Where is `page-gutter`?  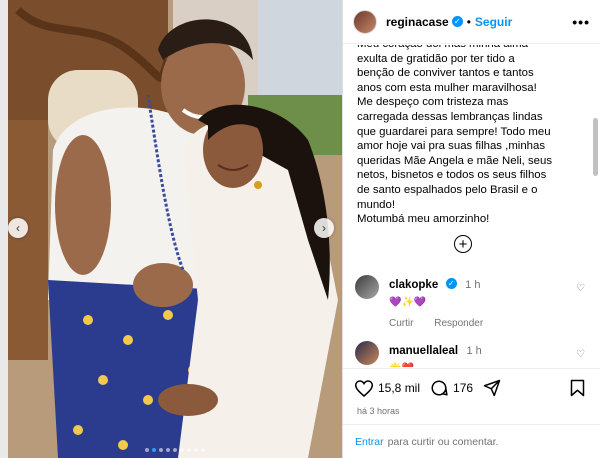 page-gutter is located at coordinates (4, 229).